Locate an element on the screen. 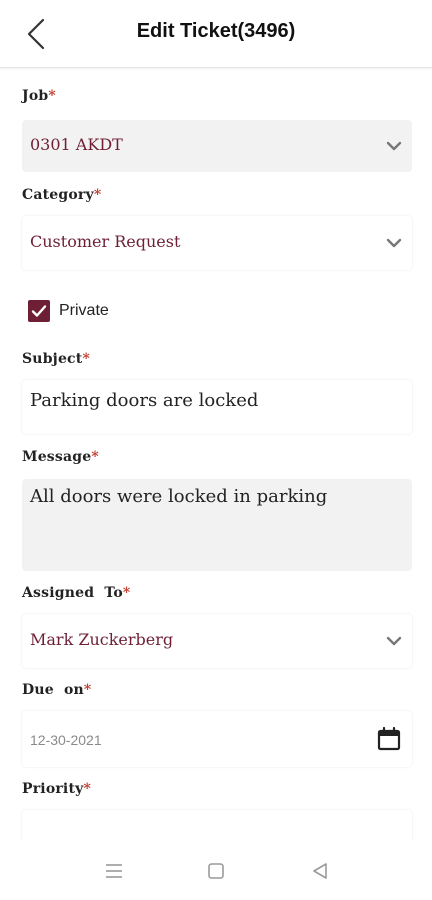 Image resolution: width=432 pixels, height=900 pixels. message-value: All doors were locked in parking is located at coordinates (179, 496).